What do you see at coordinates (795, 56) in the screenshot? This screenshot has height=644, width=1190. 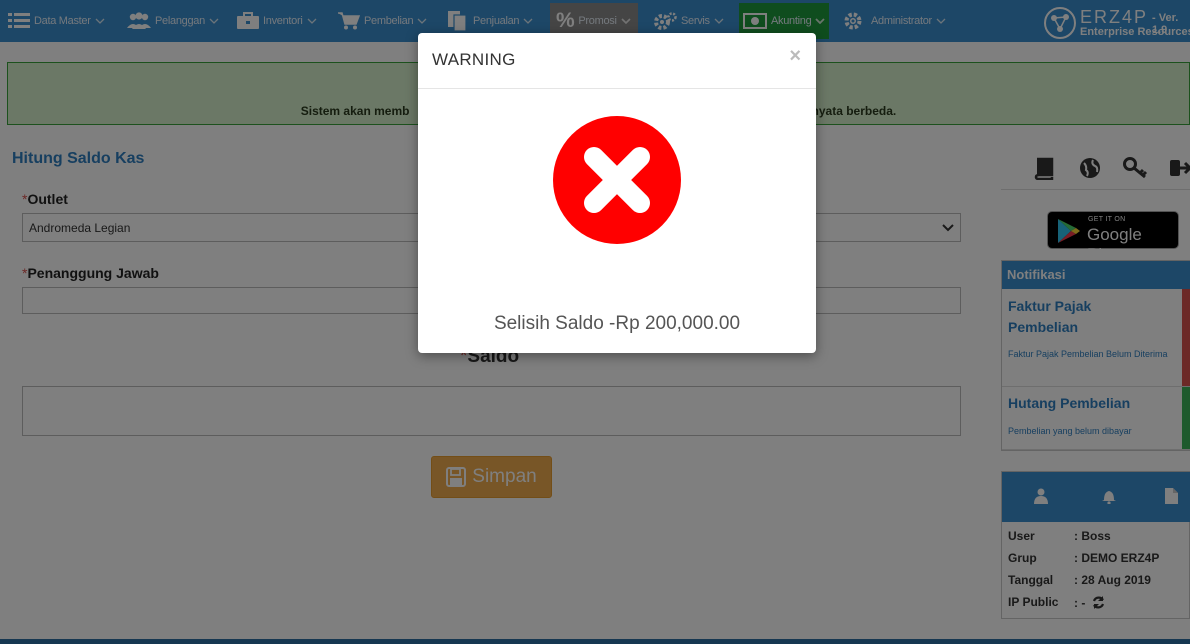 I see `close-button: ×` at bounding box center [795, 56].